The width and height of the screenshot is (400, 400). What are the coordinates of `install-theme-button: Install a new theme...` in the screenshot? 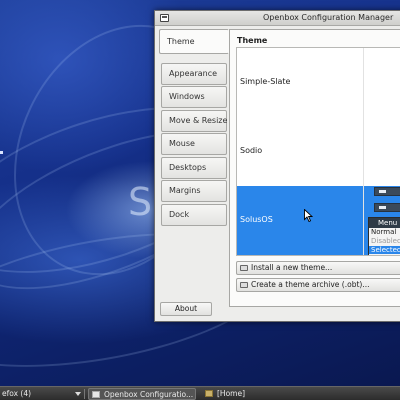 It's located at (318, 268).